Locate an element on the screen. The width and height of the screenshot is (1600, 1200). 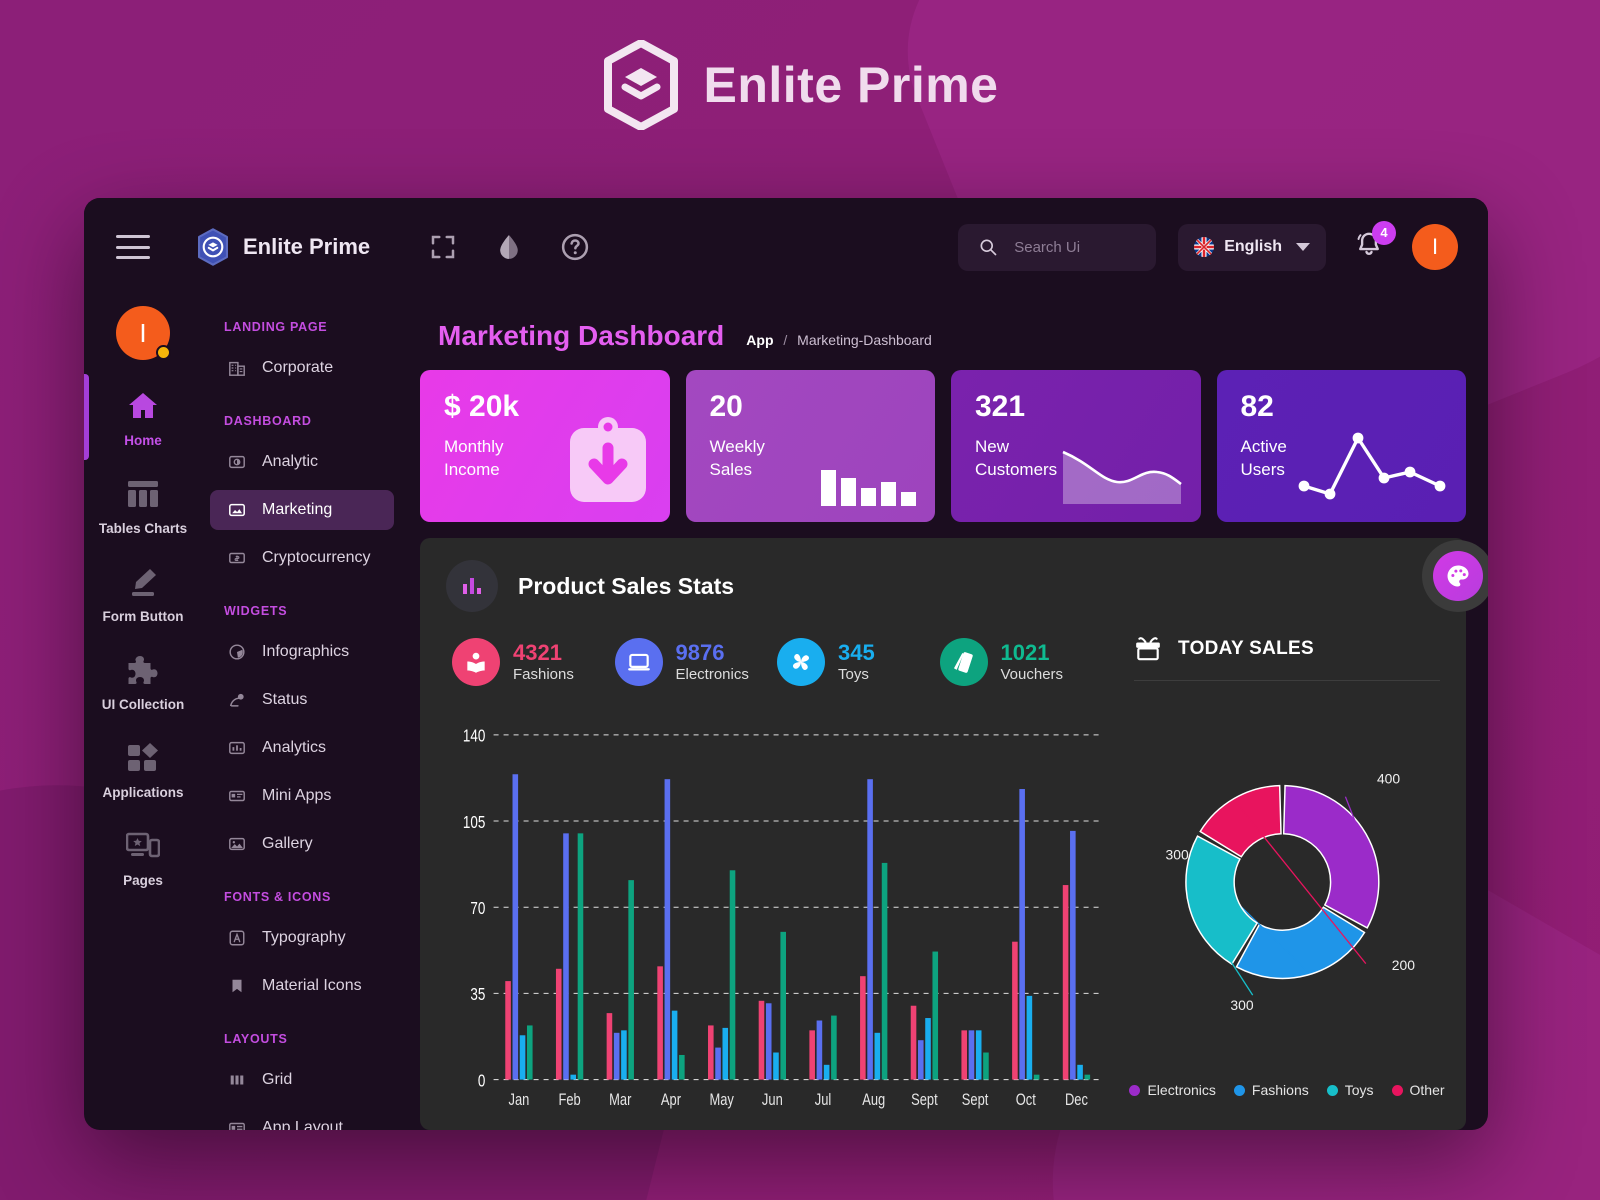
panel-title: Product Sales Stats is located at coordinates (626, 585).